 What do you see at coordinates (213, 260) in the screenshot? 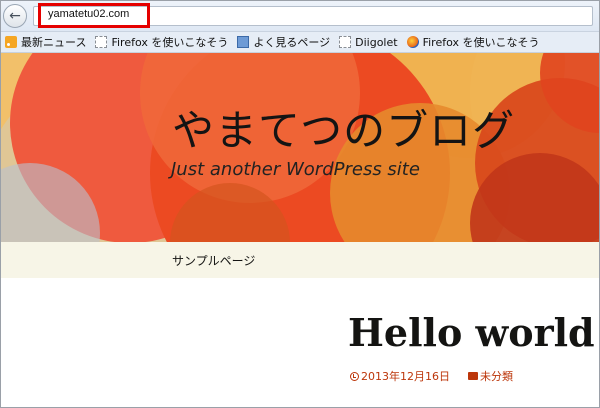
I see `nav-item-sample-page: サンプルページ` at bounding box center [213, 260].